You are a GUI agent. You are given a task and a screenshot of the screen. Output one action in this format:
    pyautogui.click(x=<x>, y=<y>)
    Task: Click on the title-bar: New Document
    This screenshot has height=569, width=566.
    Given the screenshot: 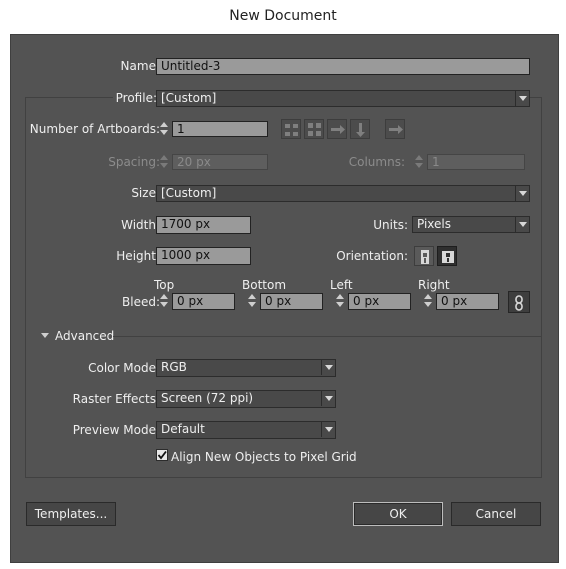 What is the action you would take?
    pyautogui.click(x=283, y=17)
    